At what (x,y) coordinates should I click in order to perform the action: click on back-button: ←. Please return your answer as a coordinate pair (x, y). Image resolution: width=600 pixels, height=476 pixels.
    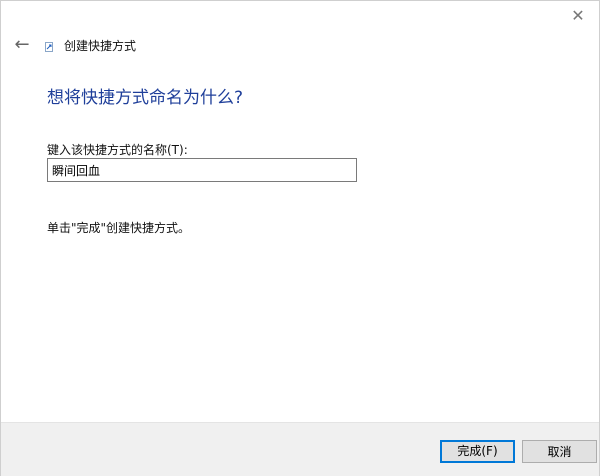
    Looking at the image, I should click on (22, 45).